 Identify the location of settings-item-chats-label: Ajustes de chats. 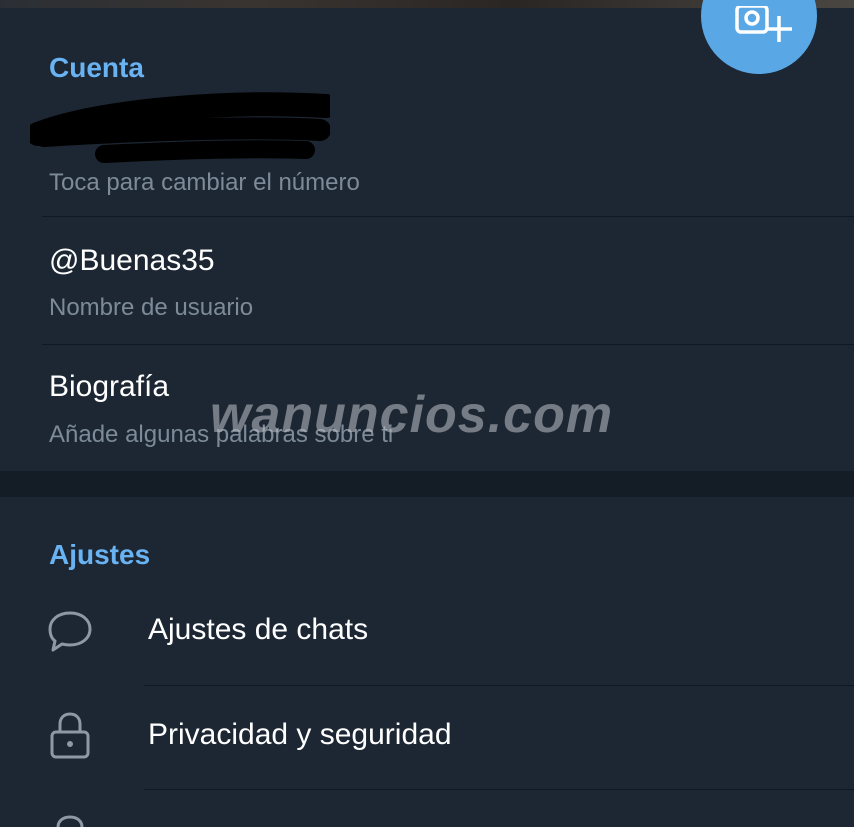
(258, 629).